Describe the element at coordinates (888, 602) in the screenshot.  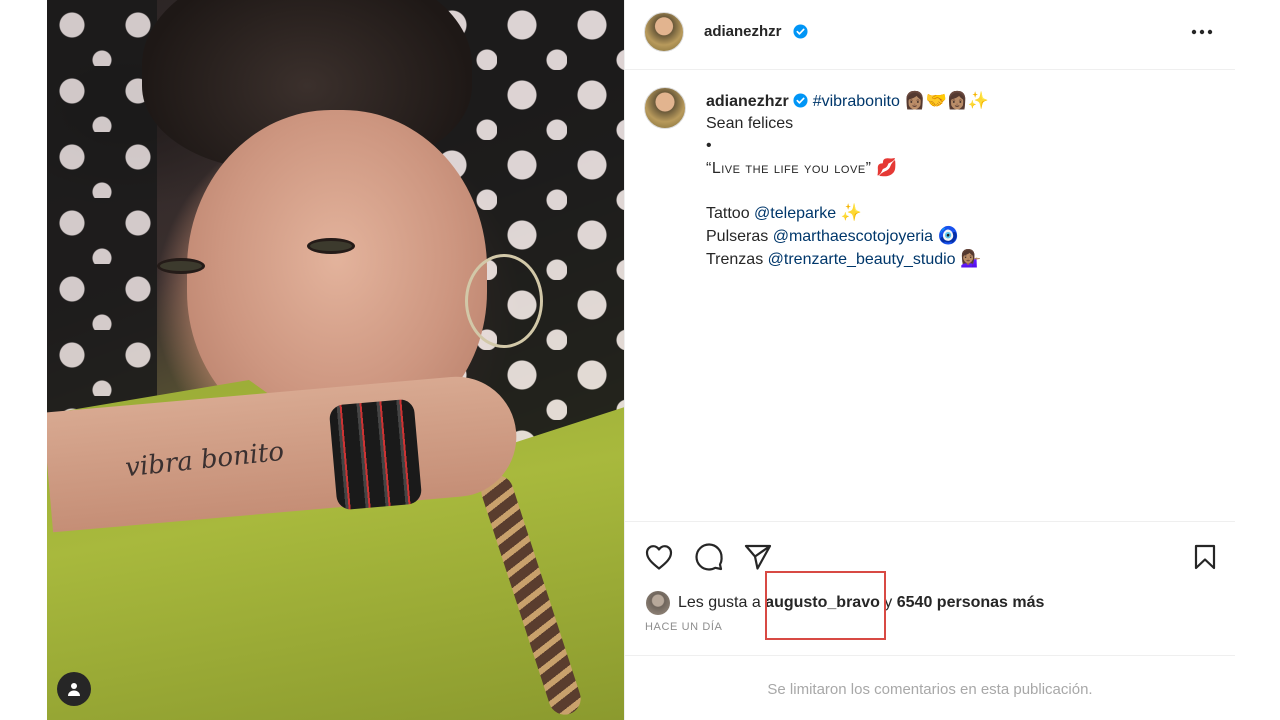
I see `likes-middle: y` at that location.